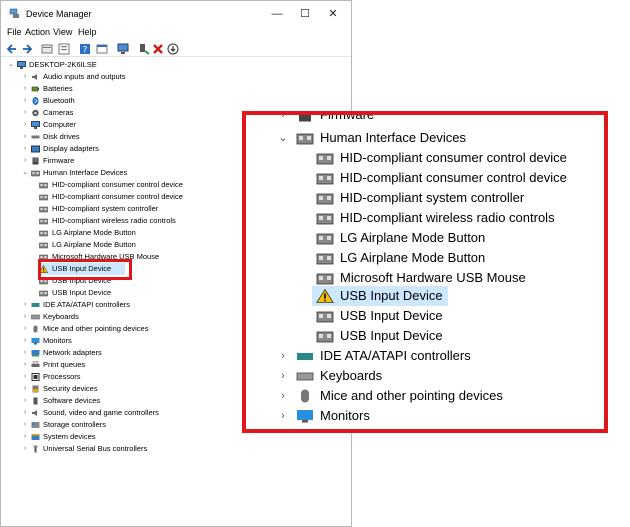 This screenshot has width=630, height=527. I want to click on tree-category-label: Universal Serial Bus controllers, so click(95, 448).